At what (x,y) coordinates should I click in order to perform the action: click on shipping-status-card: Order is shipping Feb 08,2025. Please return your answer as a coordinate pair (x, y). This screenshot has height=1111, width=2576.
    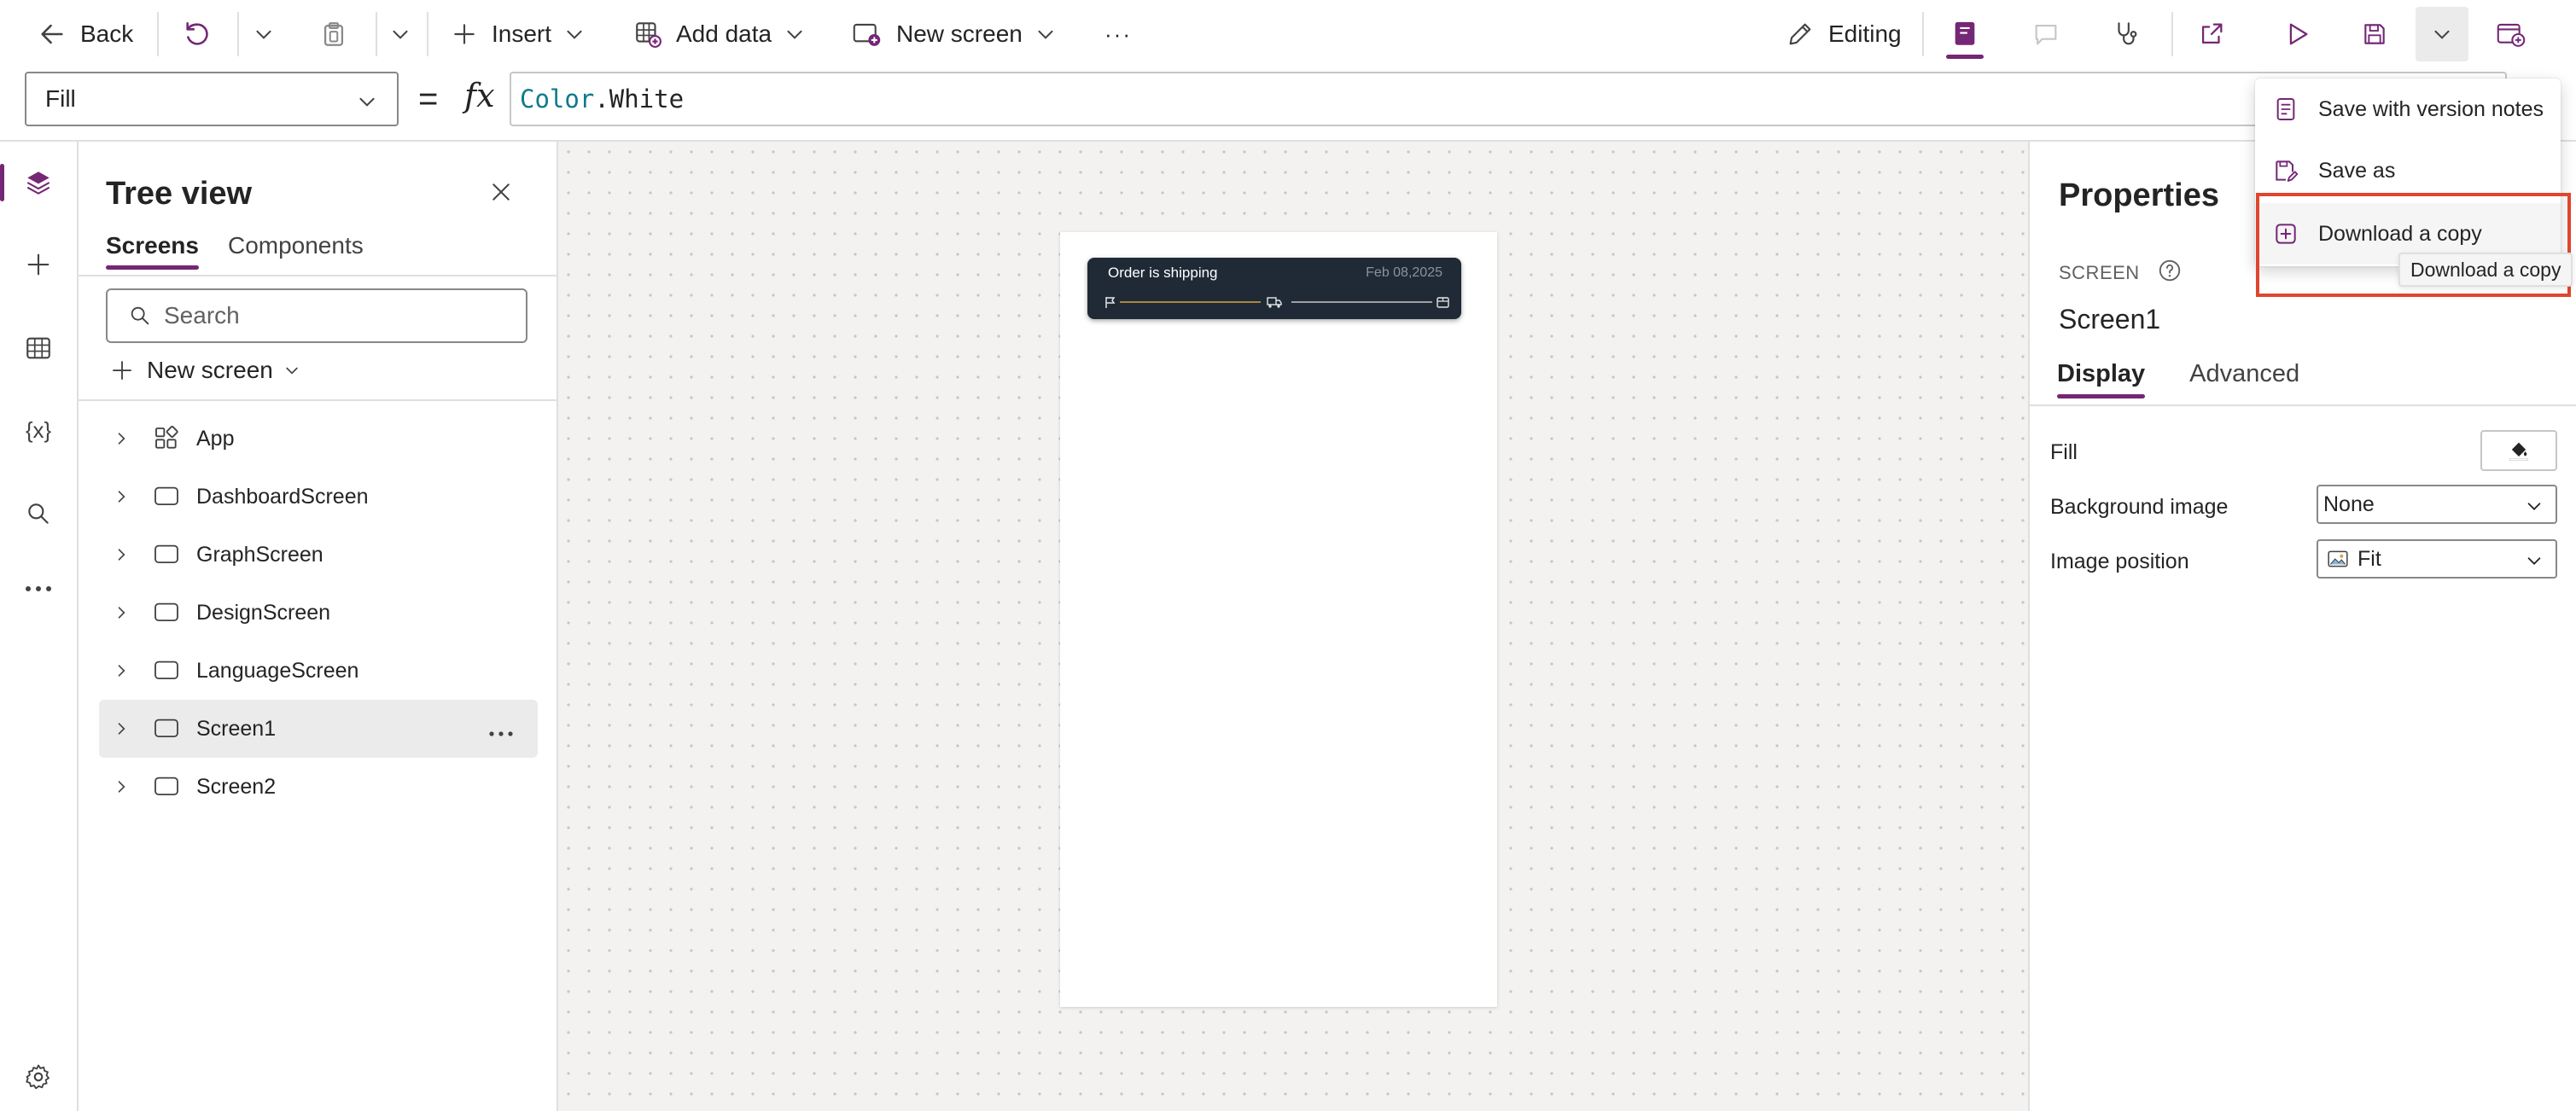
    Looking at the image, I should click on (1274, 288).